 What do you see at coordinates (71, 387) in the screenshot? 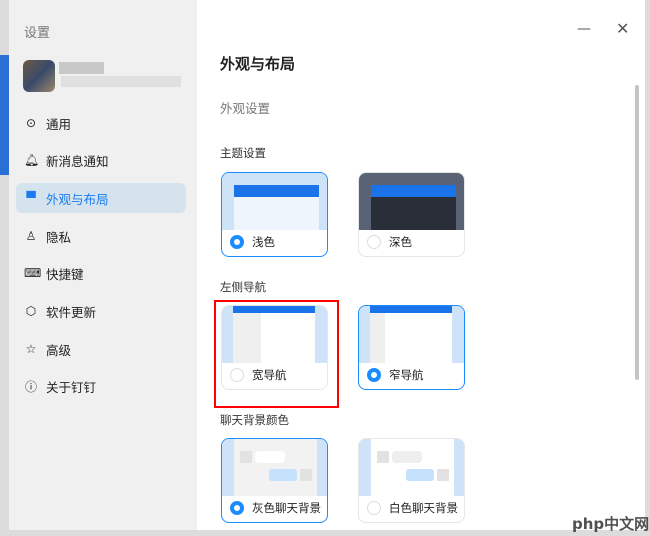
I see `nav-label: 关于钉钉` at bounding box center [71, 387].